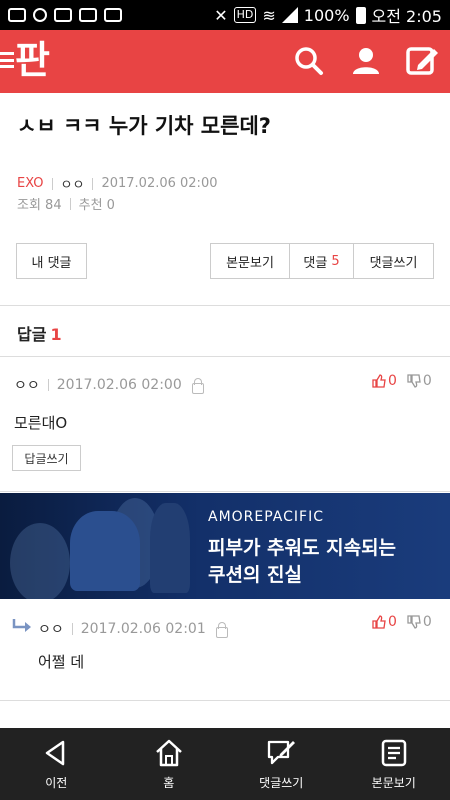  Describe the element at coordinates (393, 782) in the screenshot. I see `nav-view-body-label: 본문보기` at that location.